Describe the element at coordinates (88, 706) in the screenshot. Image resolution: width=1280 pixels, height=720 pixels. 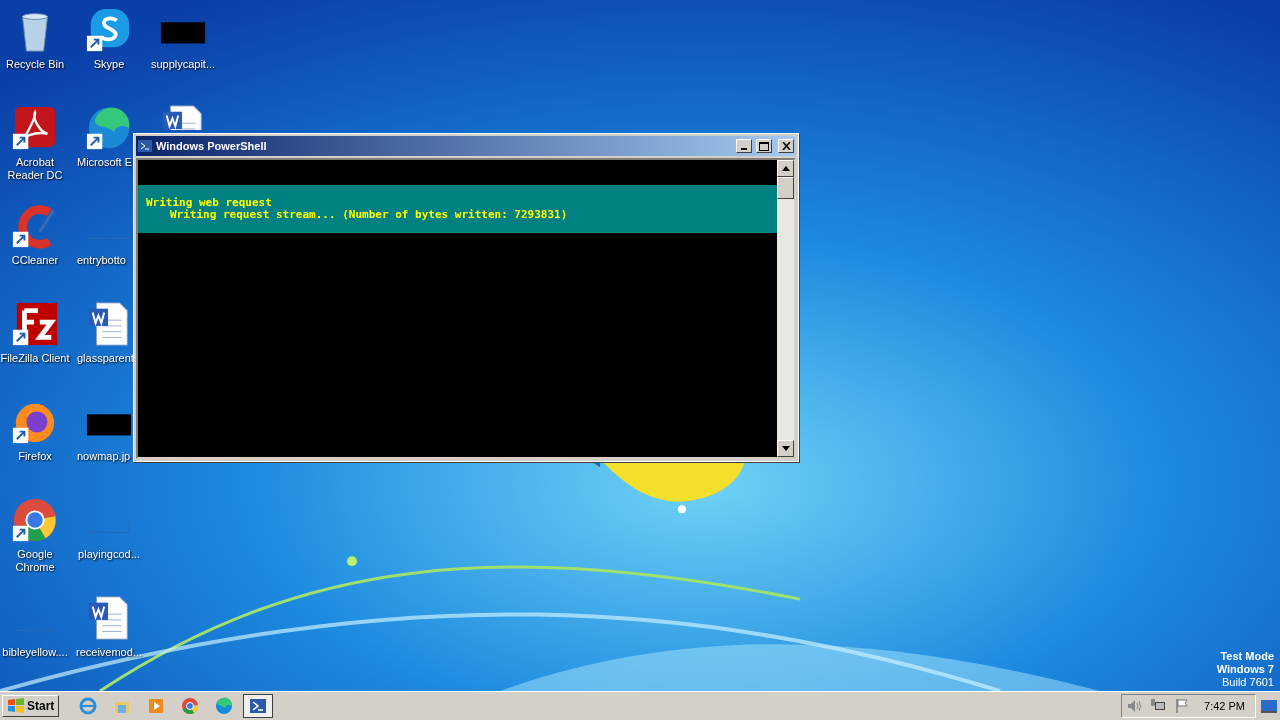
I see `browser-icon` at that location.